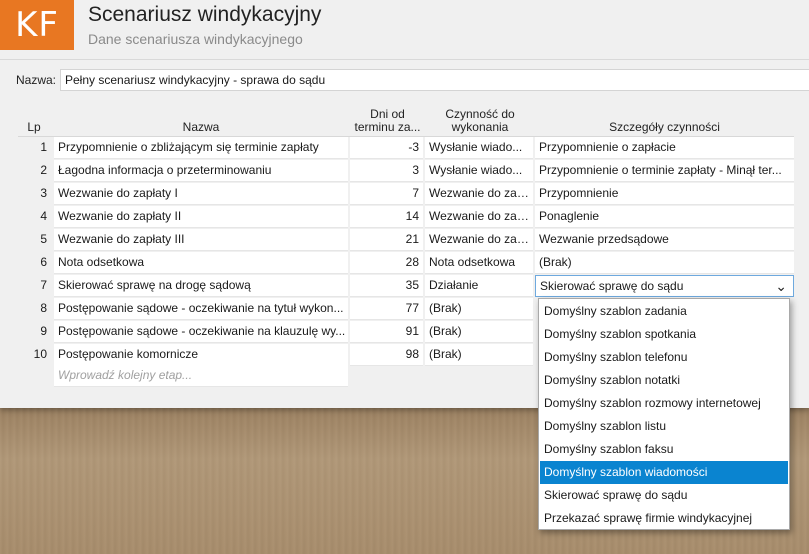 The width and height of the screenshot is (809, 554). Describe the element at coordinates (205, 14) in the screenshot. I see `page-title: Scenariusz windykacyjny` at that location.